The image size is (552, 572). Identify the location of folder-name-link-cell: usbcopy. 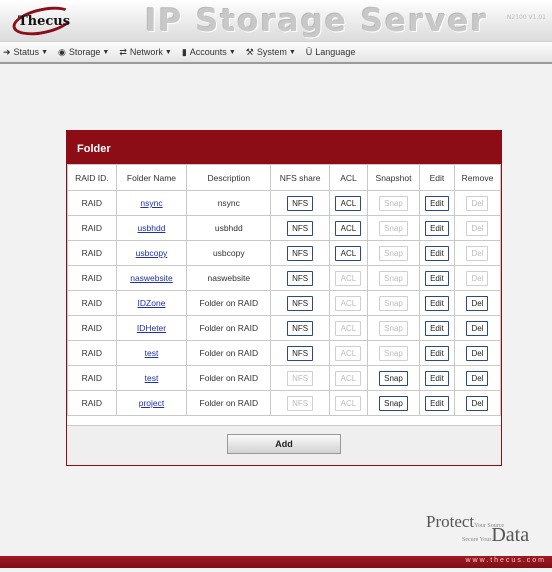
(151, 253).